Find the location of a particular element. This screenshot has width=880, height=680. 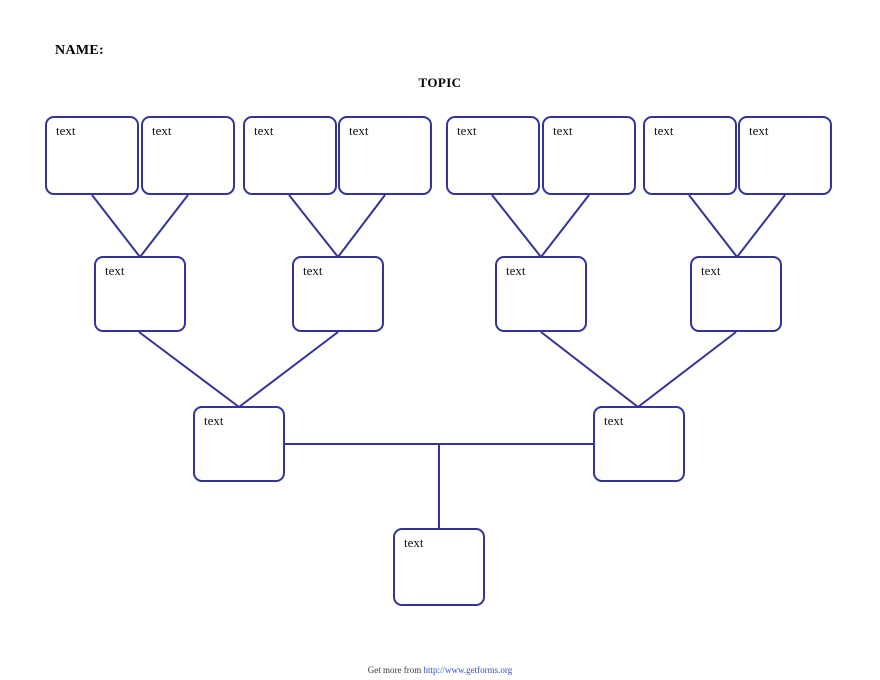

tree-node-g3-2: text is located at coordinates (639, 444).